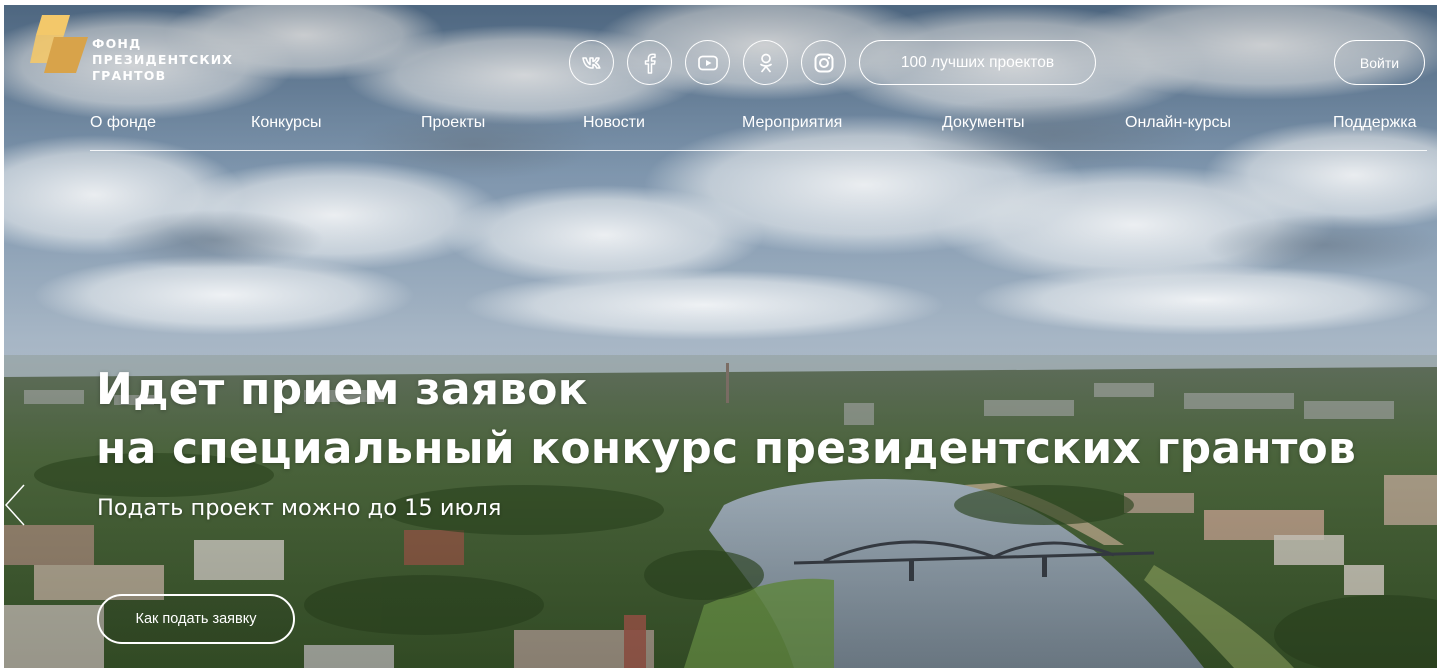 The width and height of the screenshot is (1441, 668). Describe the element at coordinates (983, 123) in the screenshot. I see `nav-item-documents: Документы` at that location.